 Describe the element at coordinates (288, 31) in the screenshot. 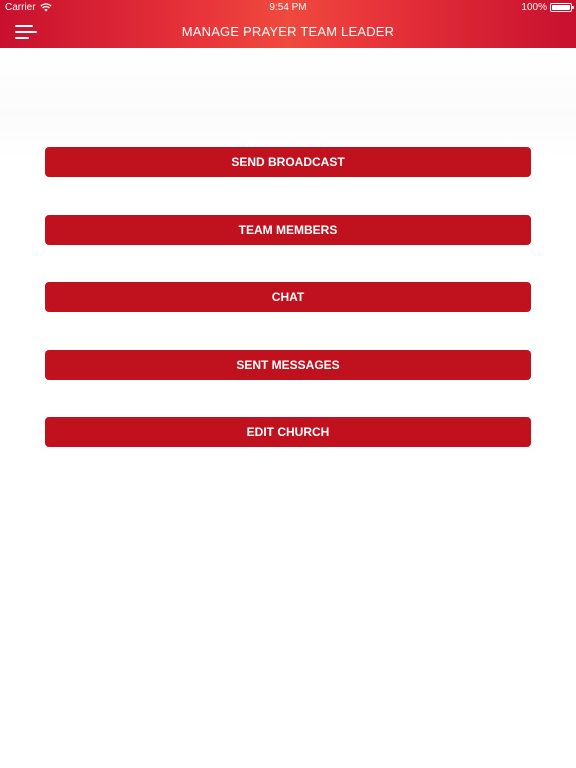

I see `page-title: MANAGE PRAYER TEAM LEADER` at that location.